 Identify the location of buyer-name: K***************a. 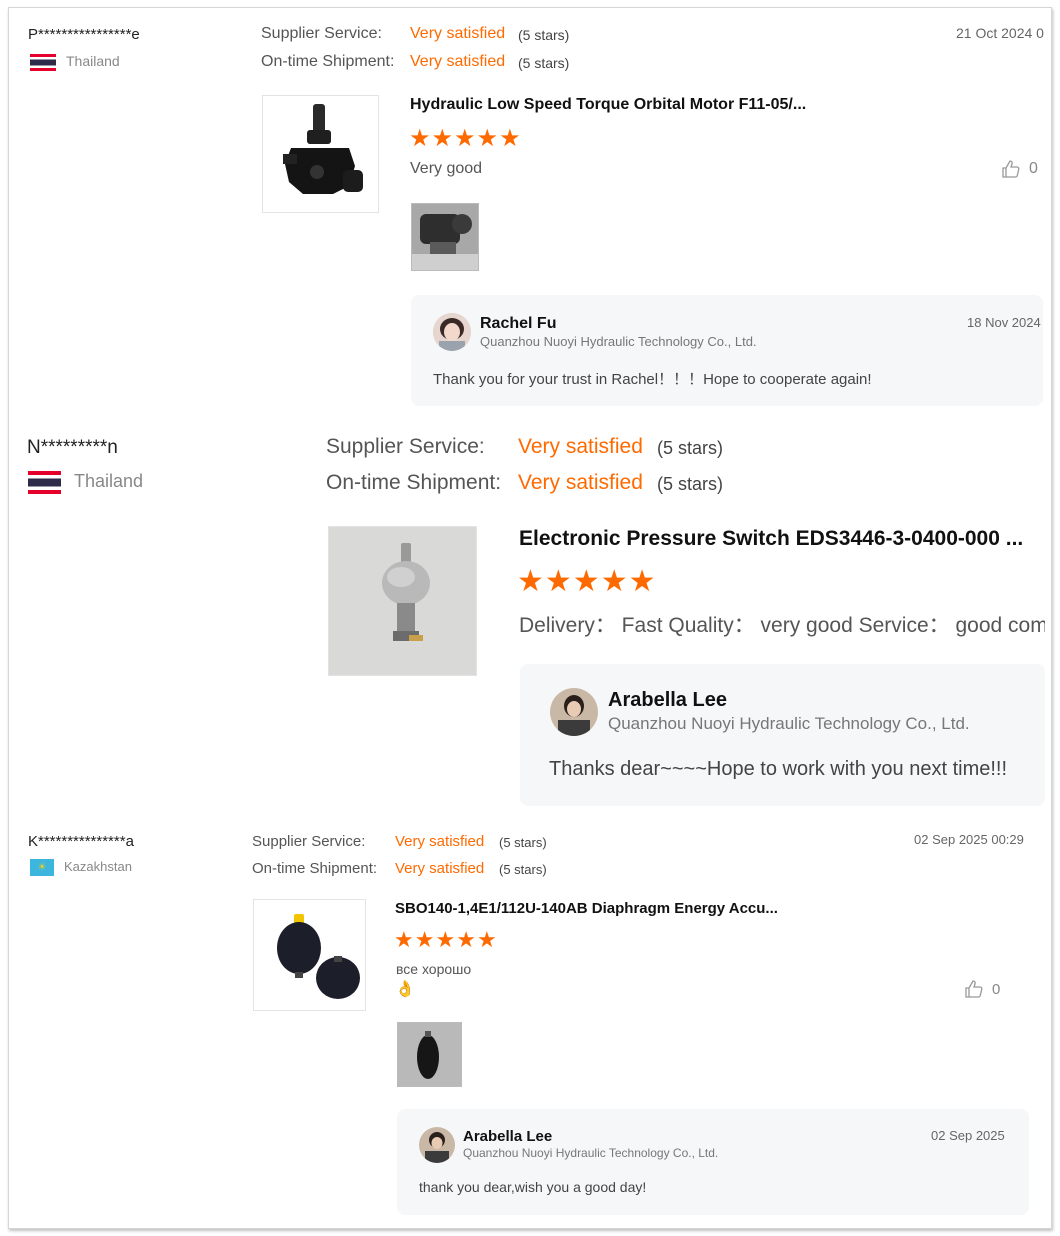
(81, 841).